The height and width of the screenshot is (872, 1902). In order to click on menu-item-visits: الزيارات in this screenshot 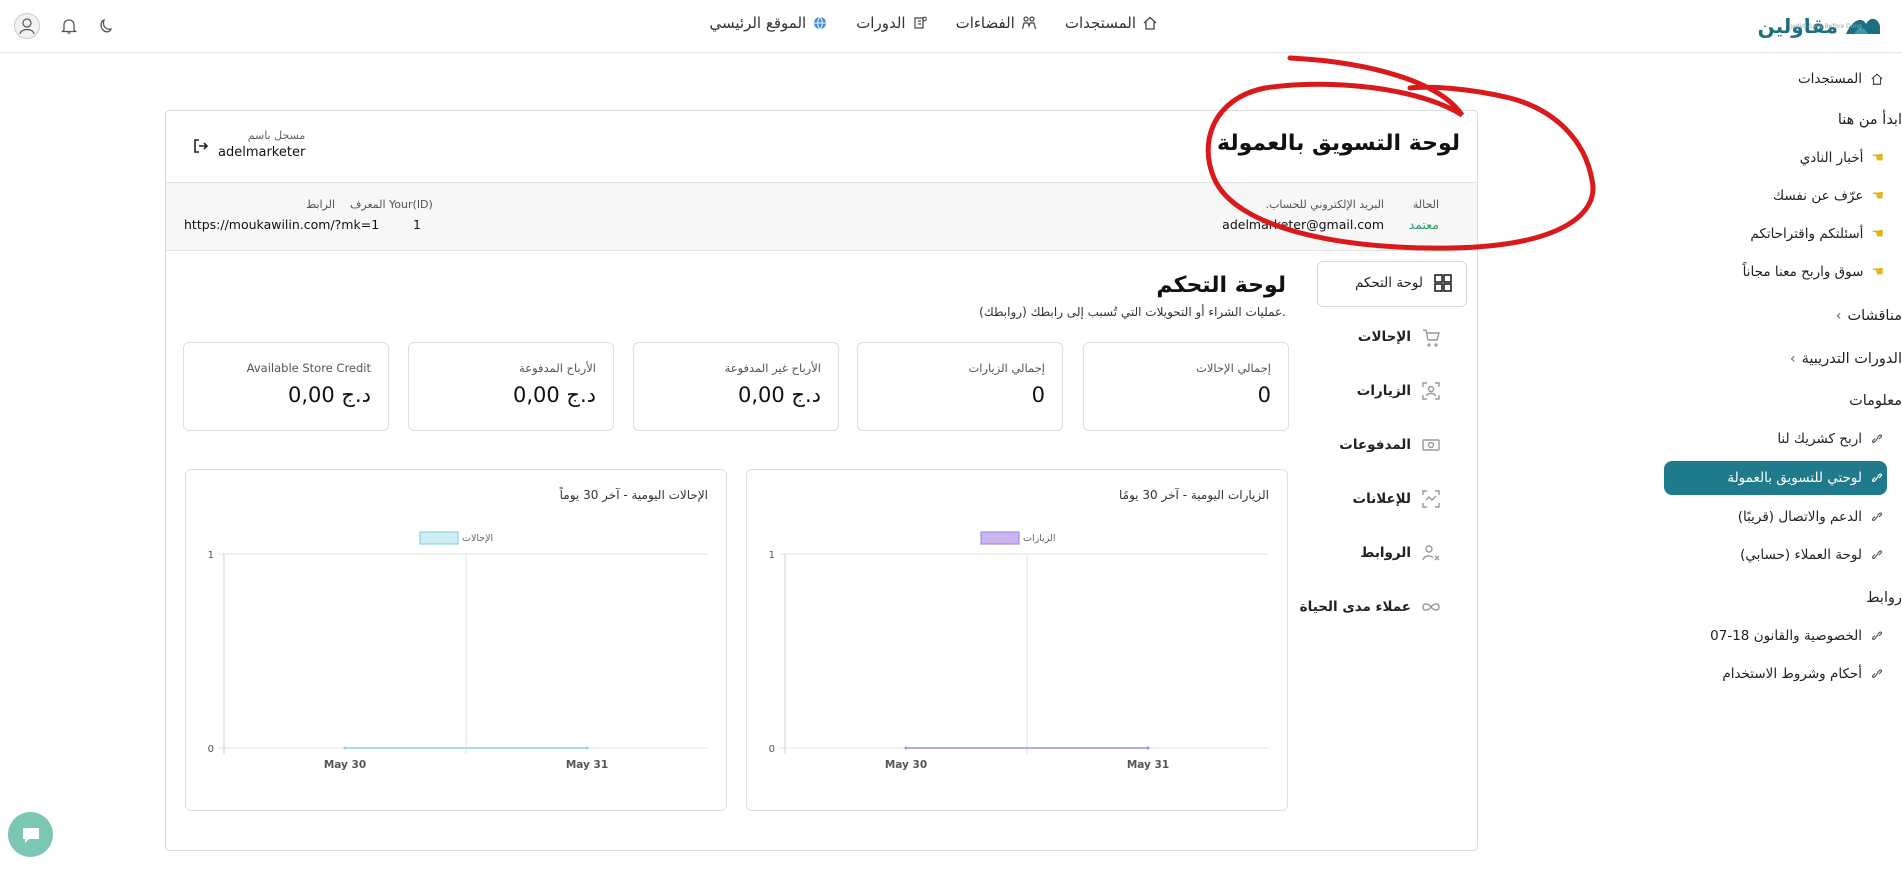, I will do `click(1399, 391)`.